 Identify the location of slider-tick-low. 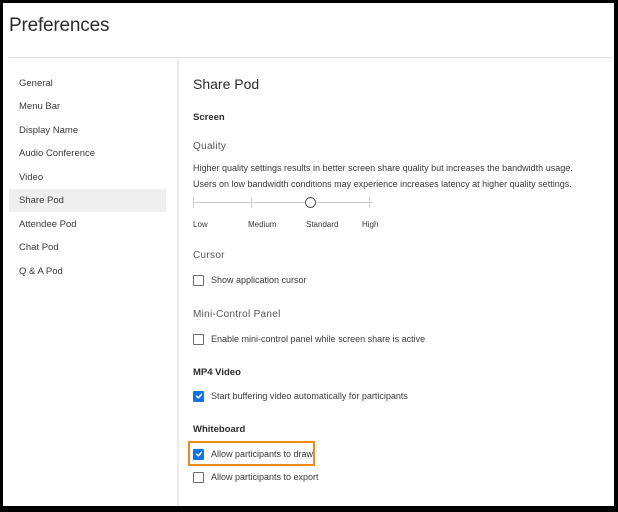
(193, 202).